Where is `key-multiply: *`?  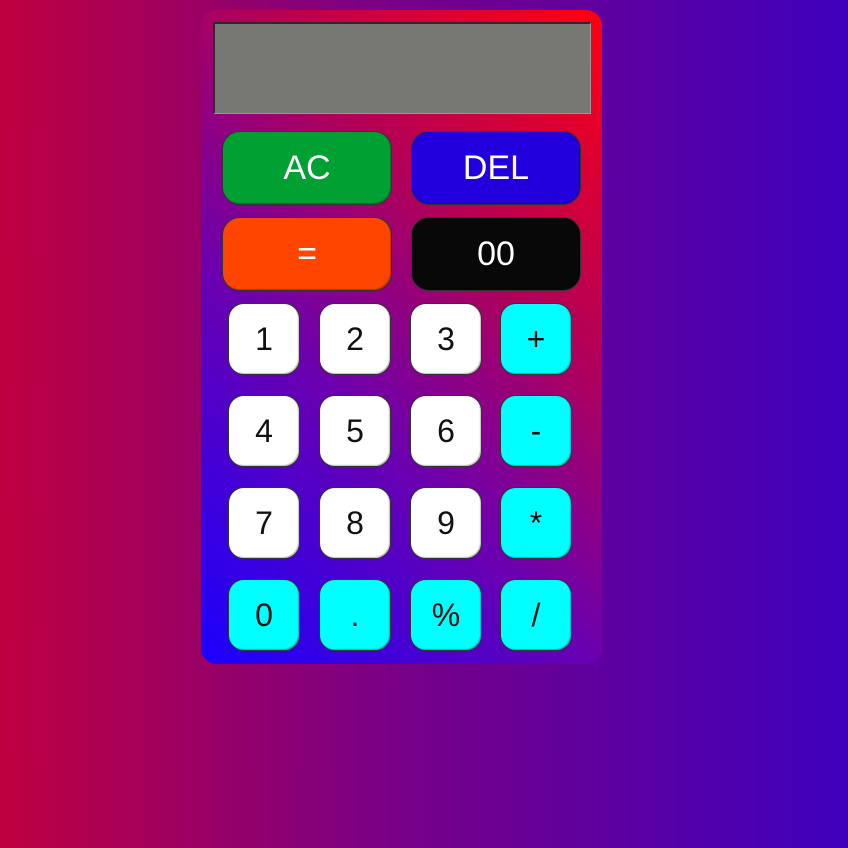
key-multiply: * is located at coordinates (536, 523).